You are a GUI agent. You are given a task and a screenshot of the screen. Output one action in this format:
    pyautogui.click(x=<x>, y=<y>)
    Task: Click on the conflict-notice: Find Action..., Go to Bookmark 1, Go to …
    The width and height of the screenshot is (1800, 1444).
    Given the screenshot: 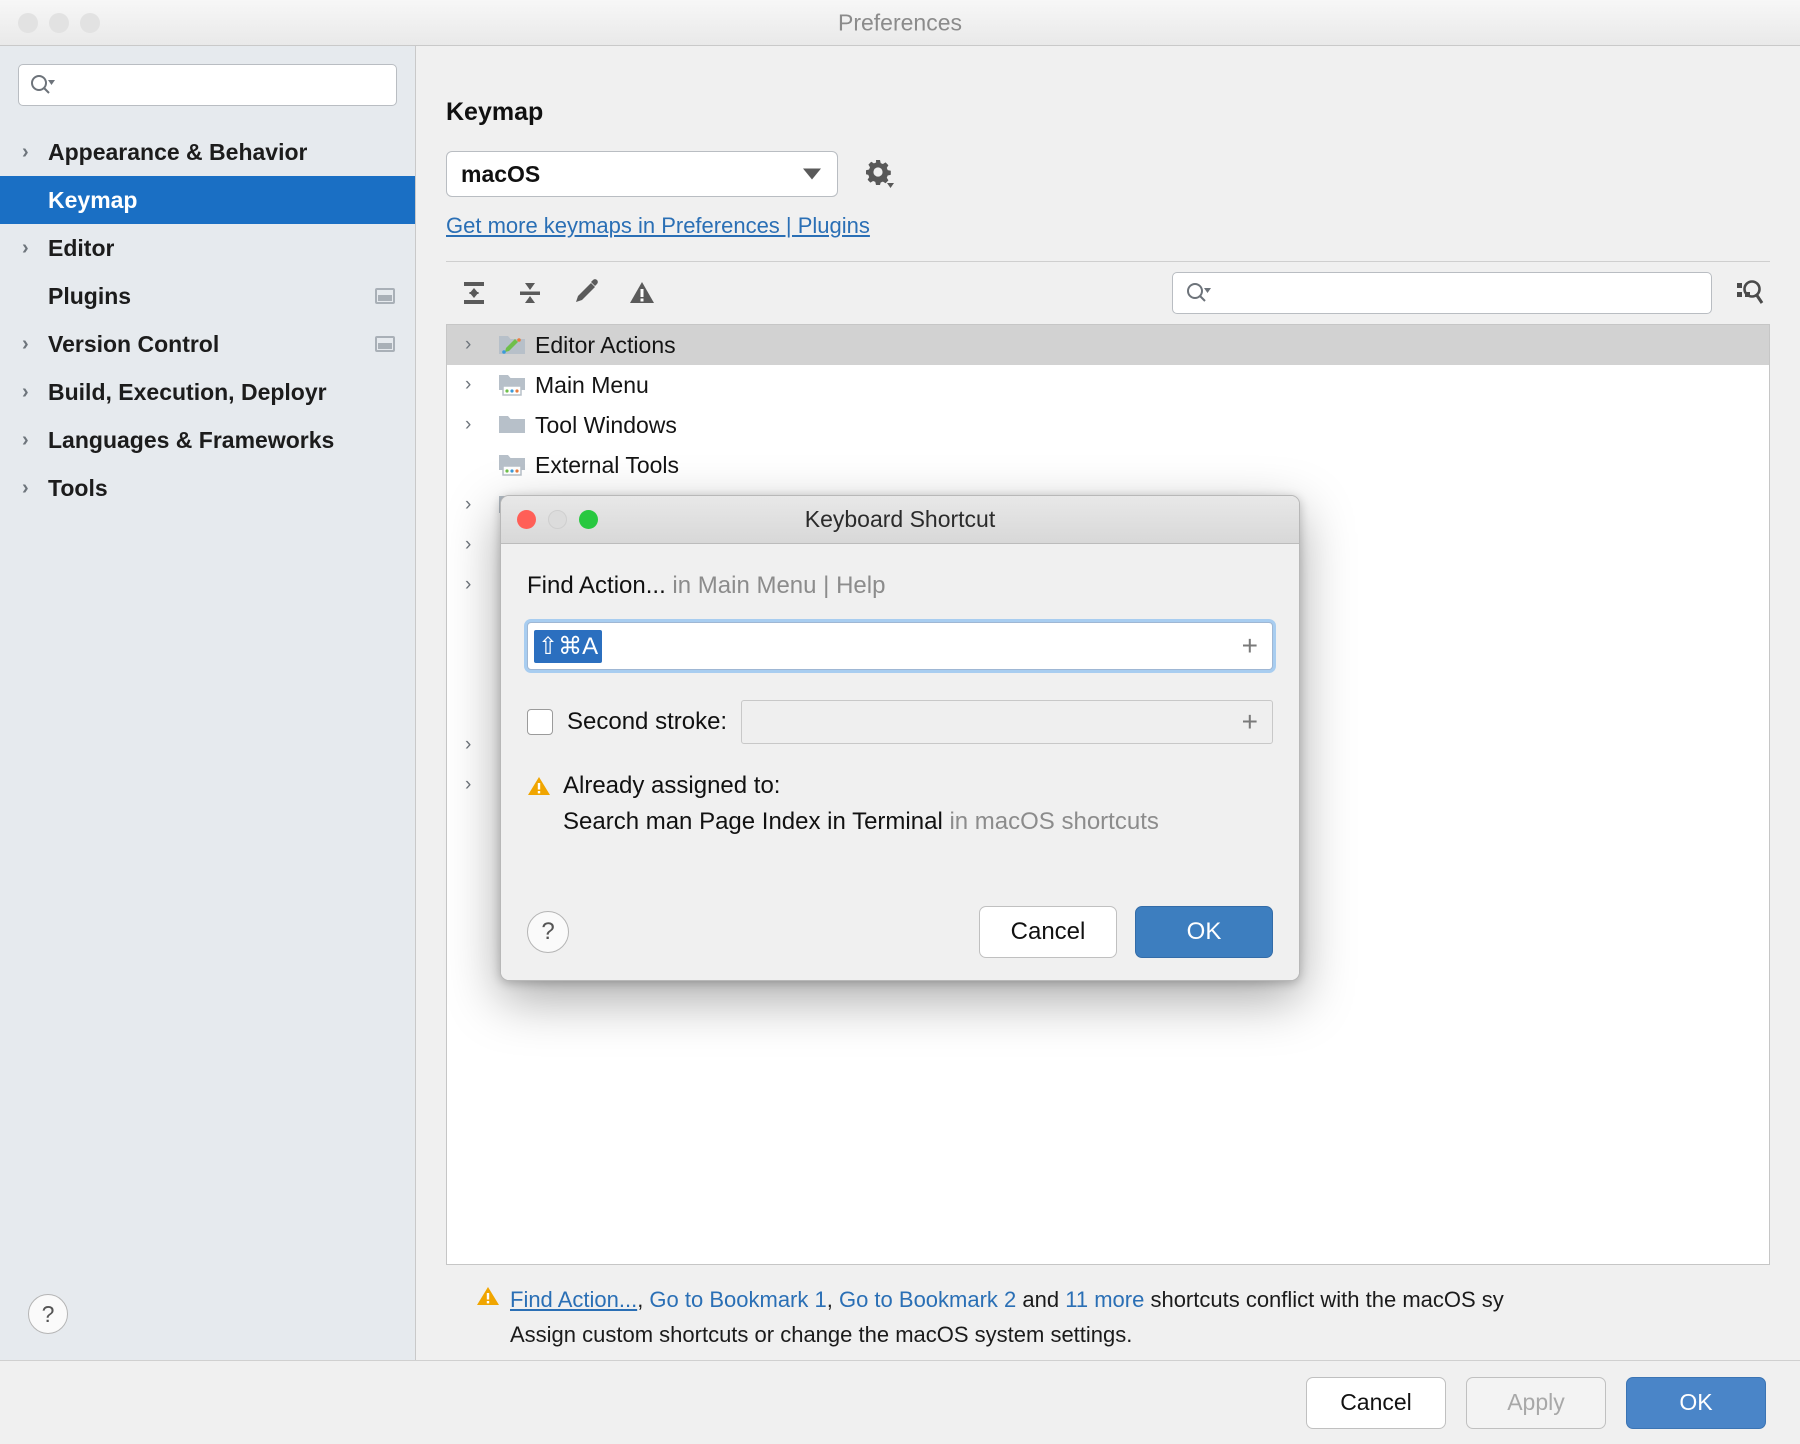 What is the action you would take?
    pyautogui.click(x=1108, y=1312)
    